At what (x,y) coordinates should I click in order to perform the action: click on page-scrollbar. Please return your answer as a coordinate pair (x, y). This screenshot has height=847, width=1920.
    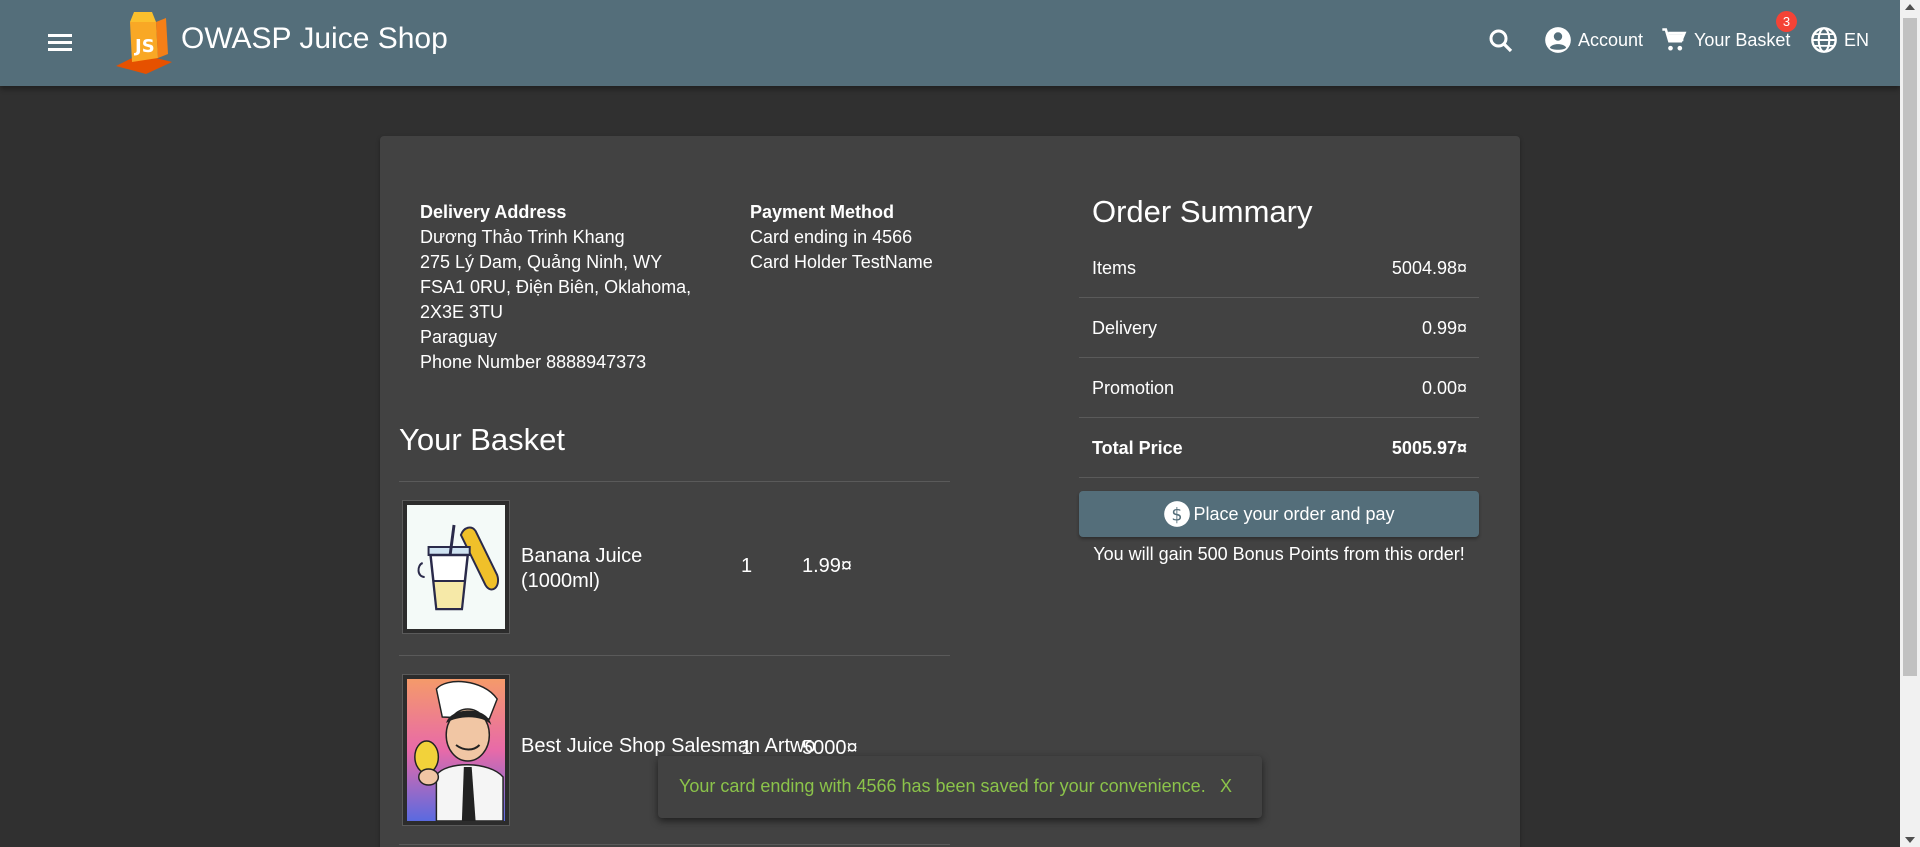
    Looking at the image, I should click on (1910, 423).